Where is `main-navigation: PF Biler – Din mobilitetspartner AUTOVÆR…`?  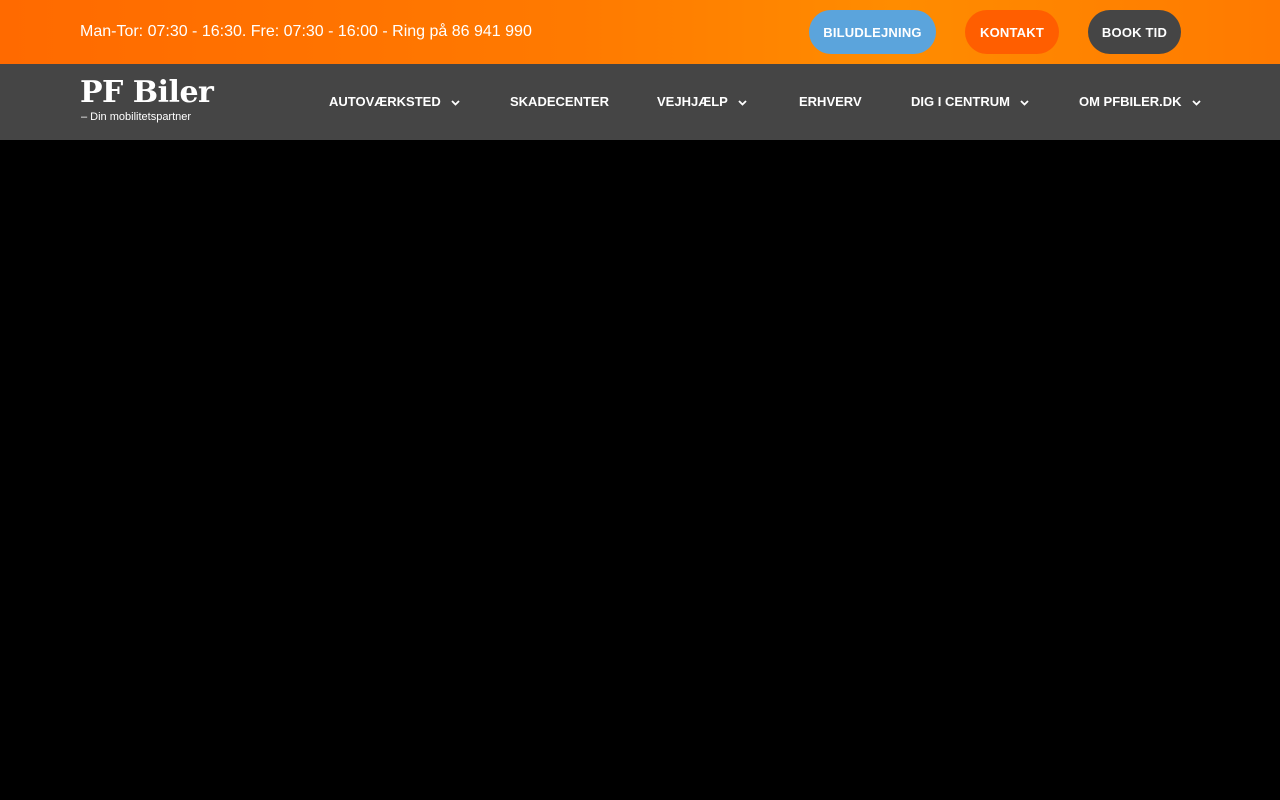 main-navigation: PF Biler – Din mobilitetspartner AUTOVÆR… is located at coordinates (640, 102).